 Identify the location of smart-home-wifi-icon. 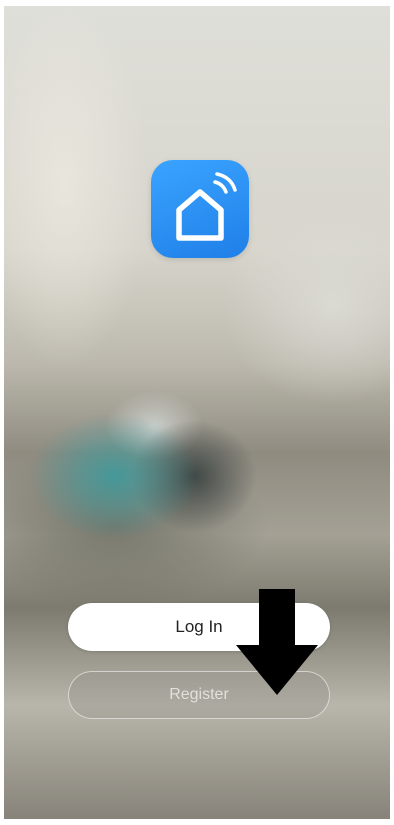
(206, 206).